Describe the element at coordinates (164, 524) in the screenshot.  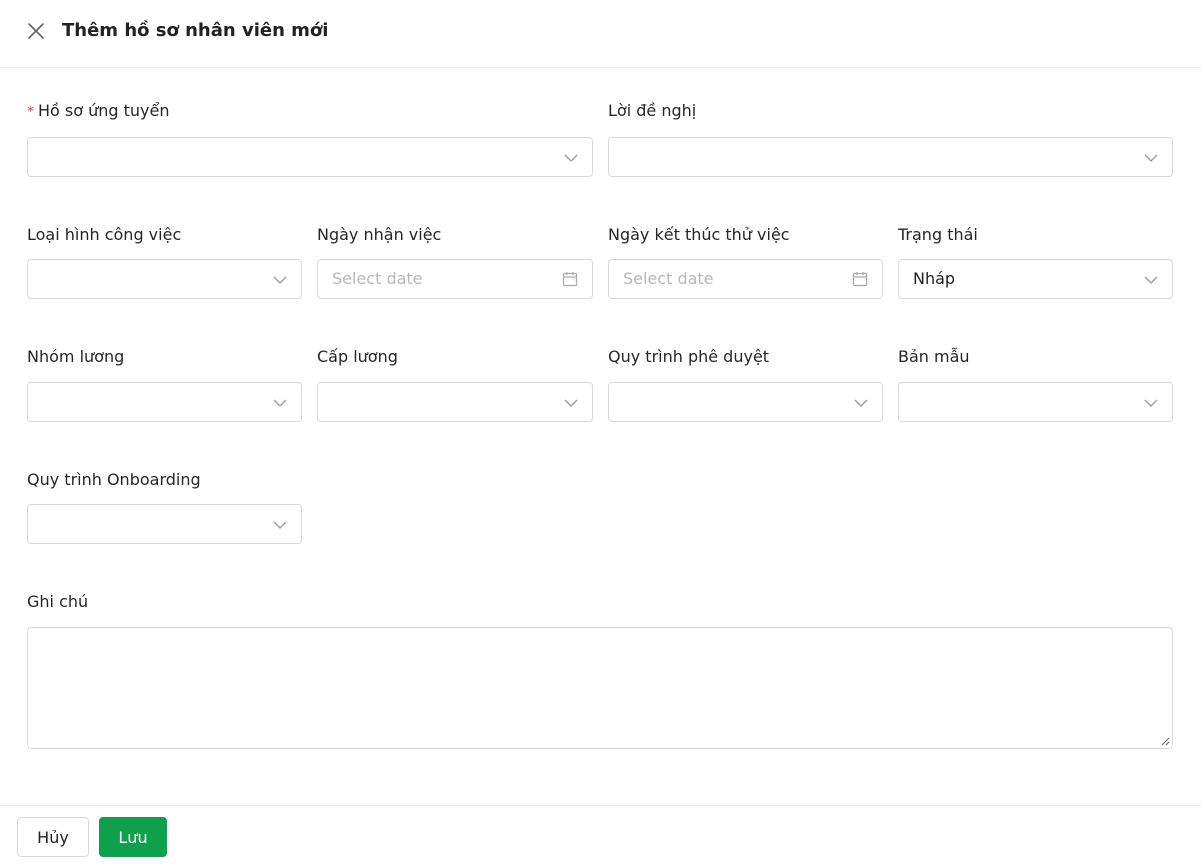
I see `onboarding-process-select` at that location.